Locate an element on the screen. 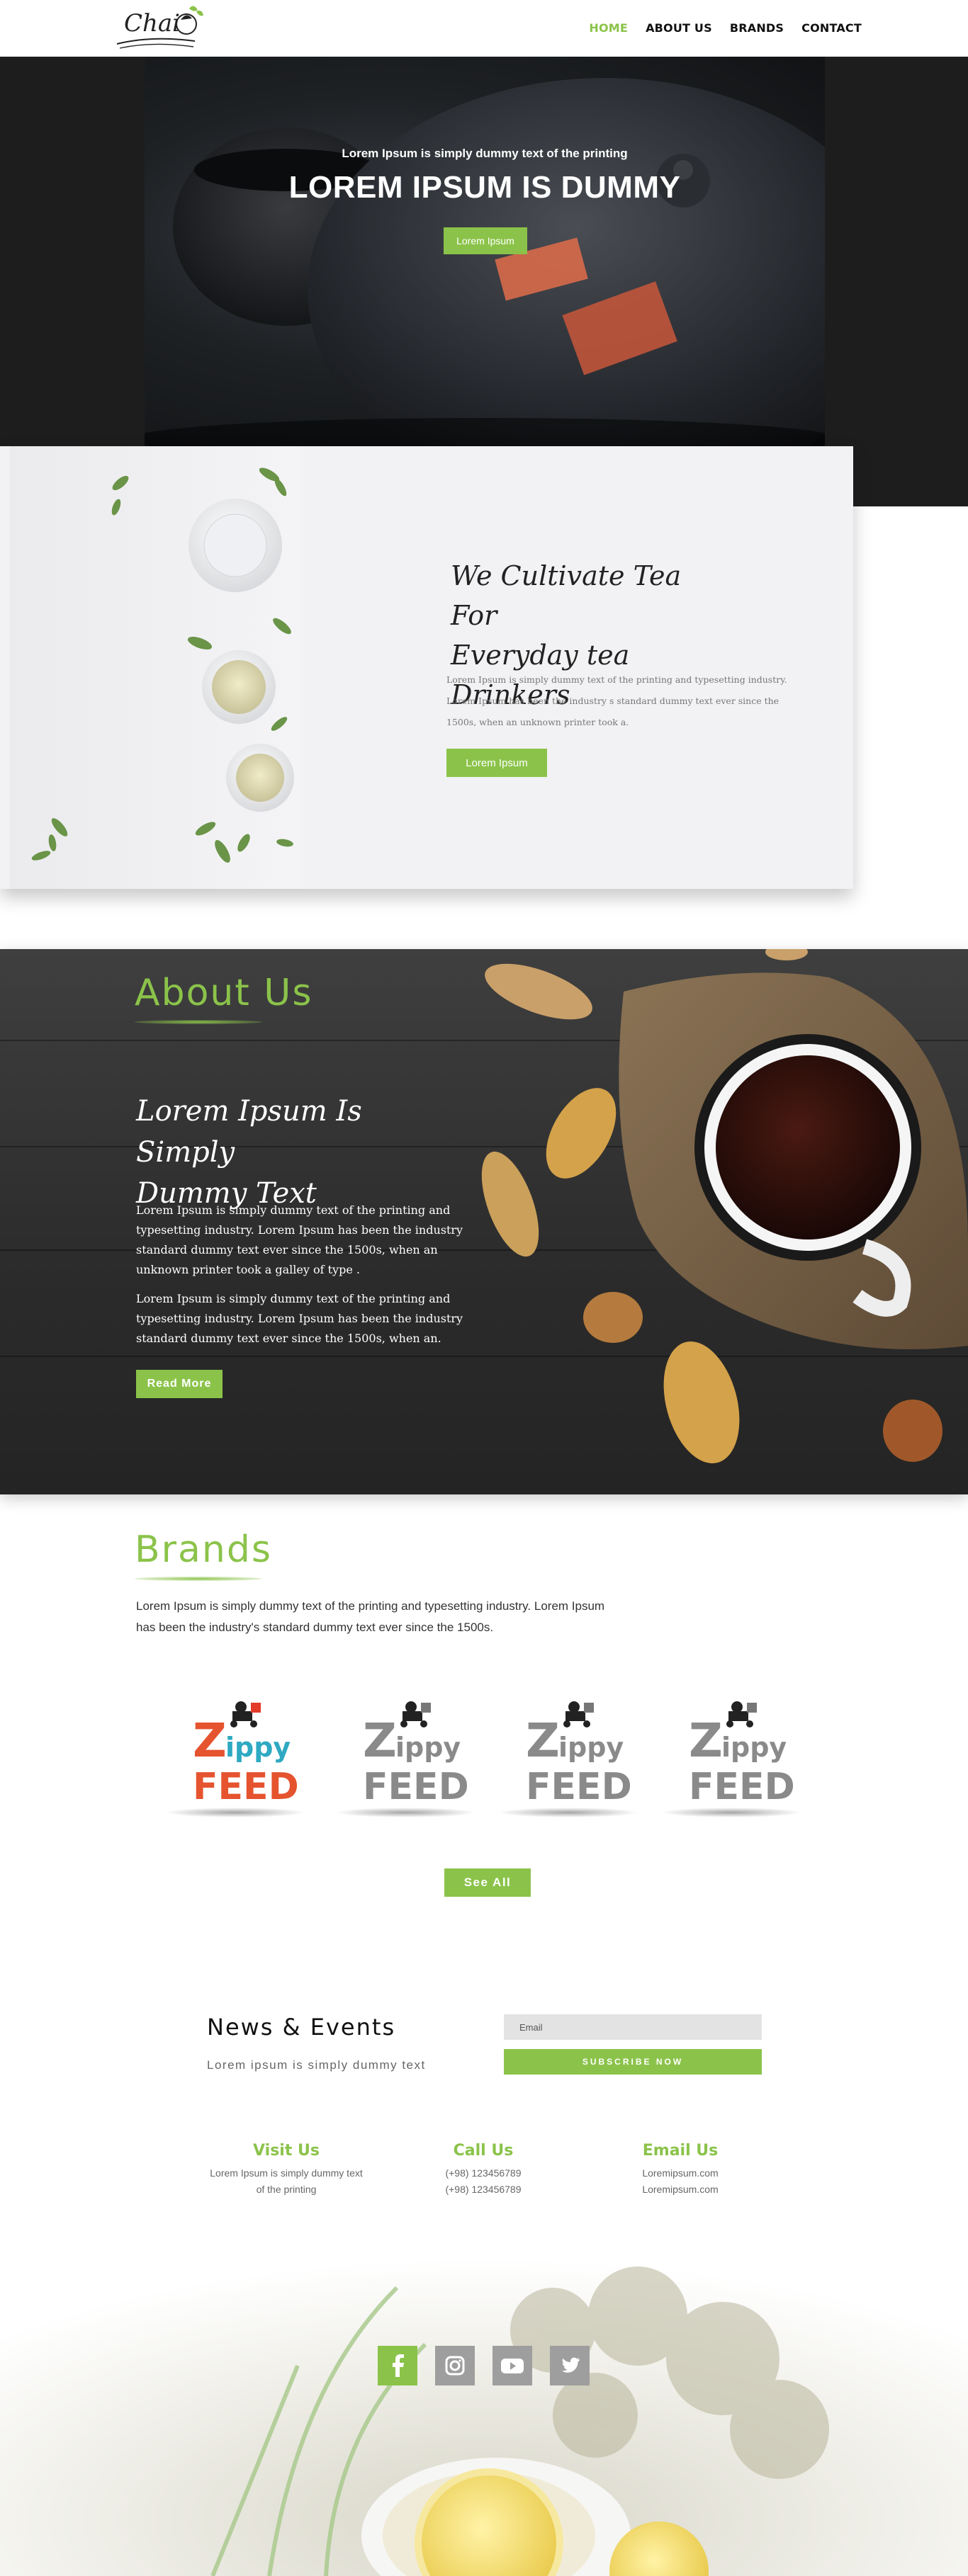  nav-about-us: ABOUT US is located at coordinates (679, 28).